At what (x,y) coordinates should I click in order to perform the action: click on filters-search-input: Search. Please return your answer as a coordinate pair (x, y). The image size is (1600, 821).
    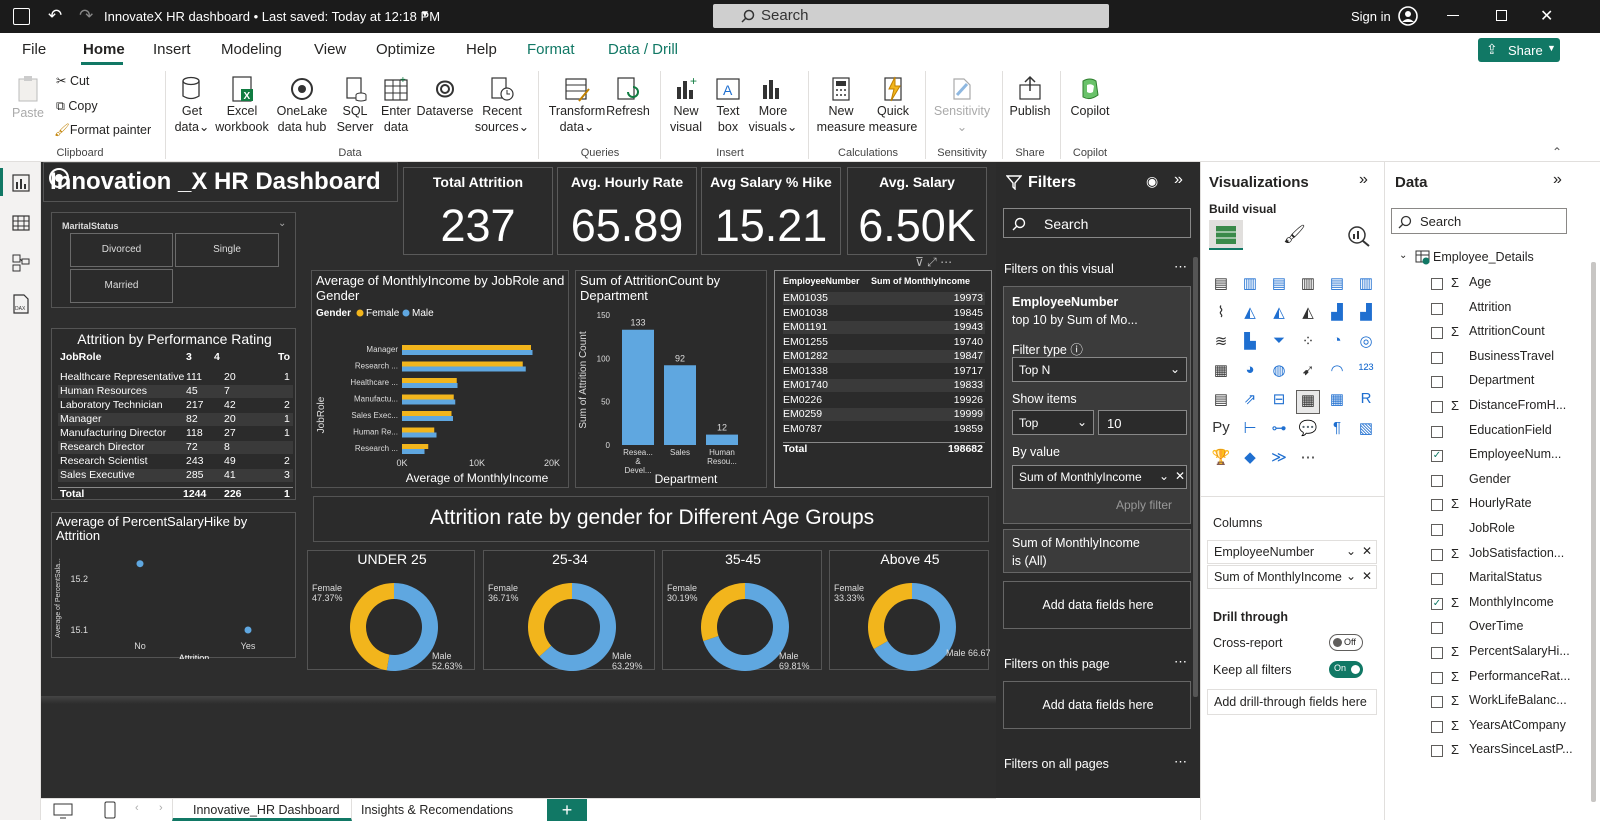
    Looking at the image, I should click on (1097, 223).